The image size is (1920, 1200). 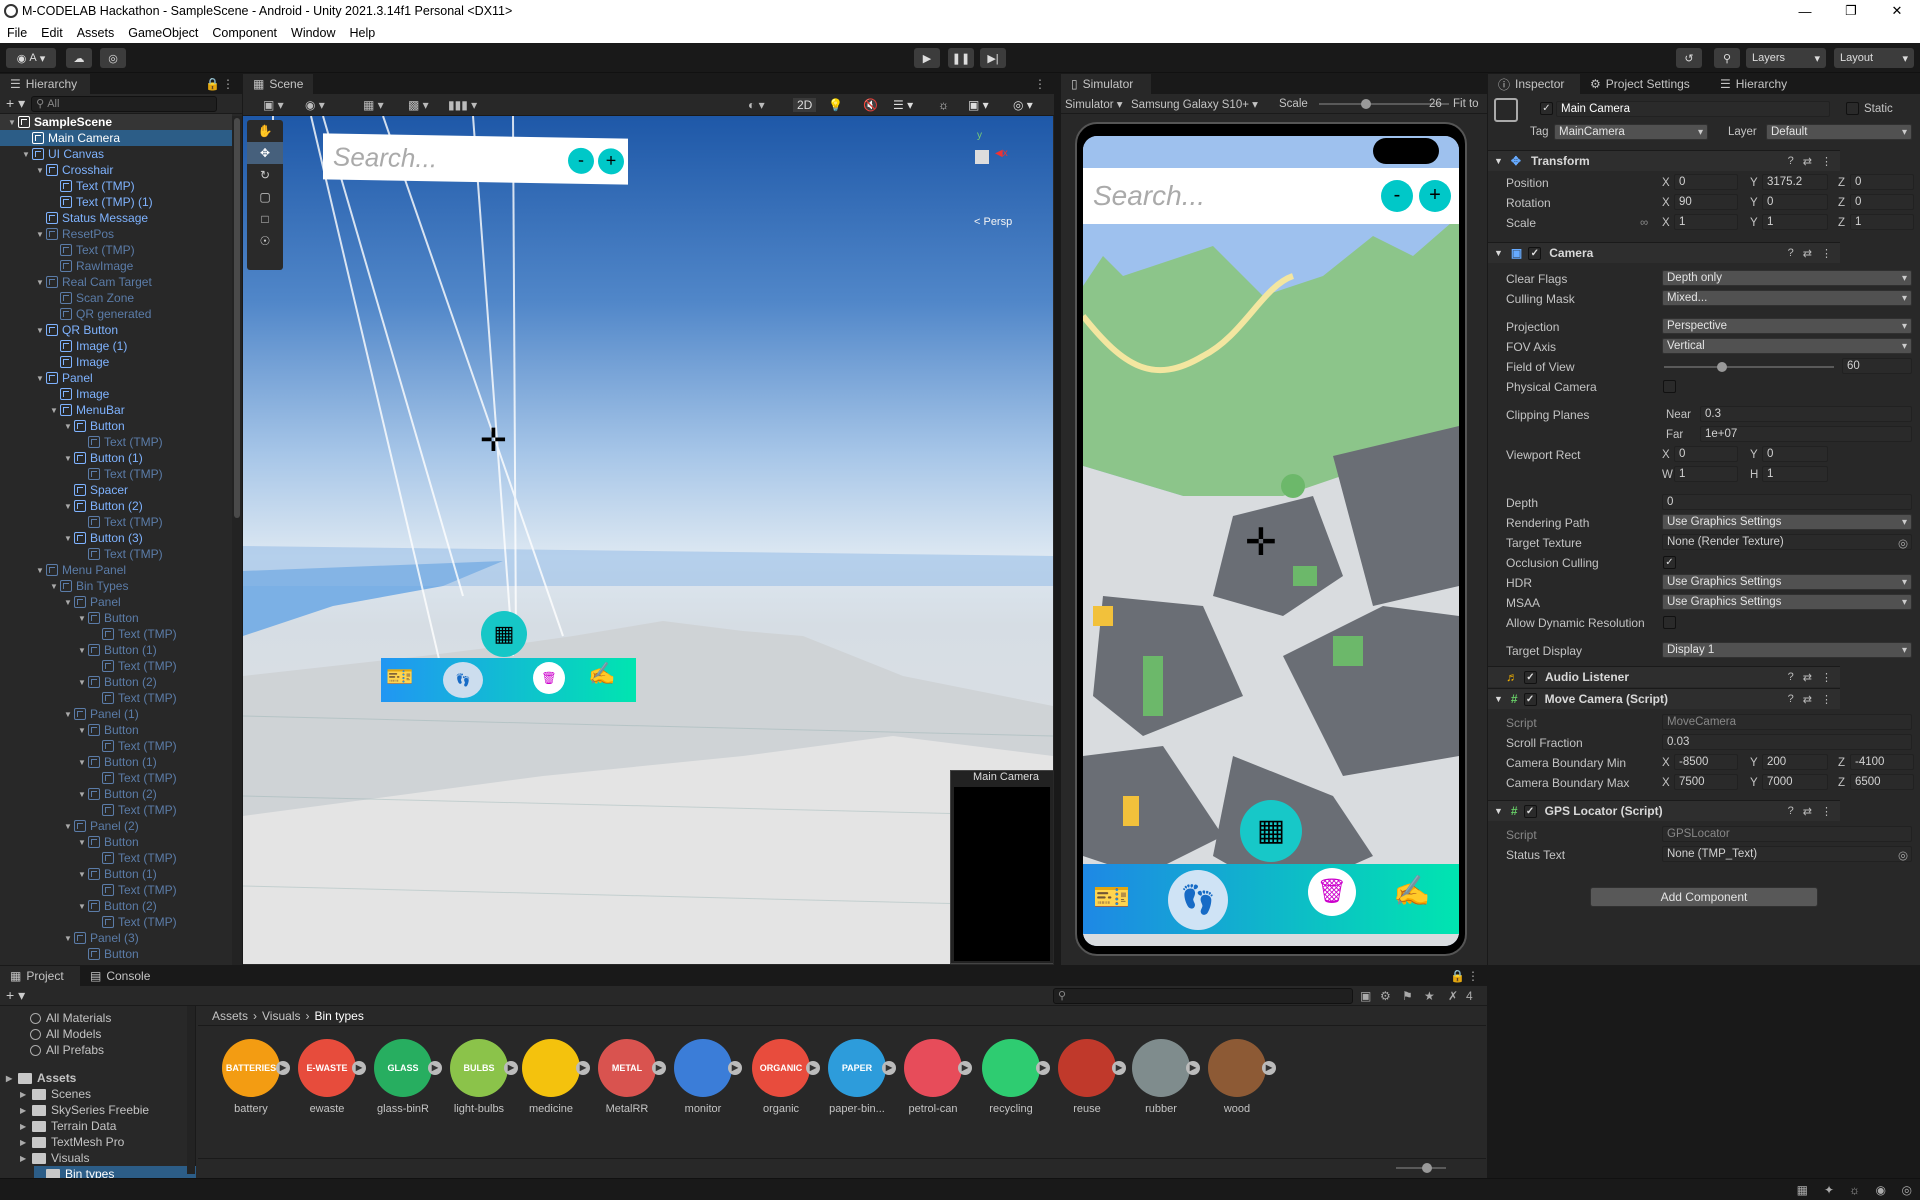 What do you see at coordinates (116, 794) in the screenshot?
I see `hierarchy-item: ▼ Button (2)` at bounding box center [116, 794].